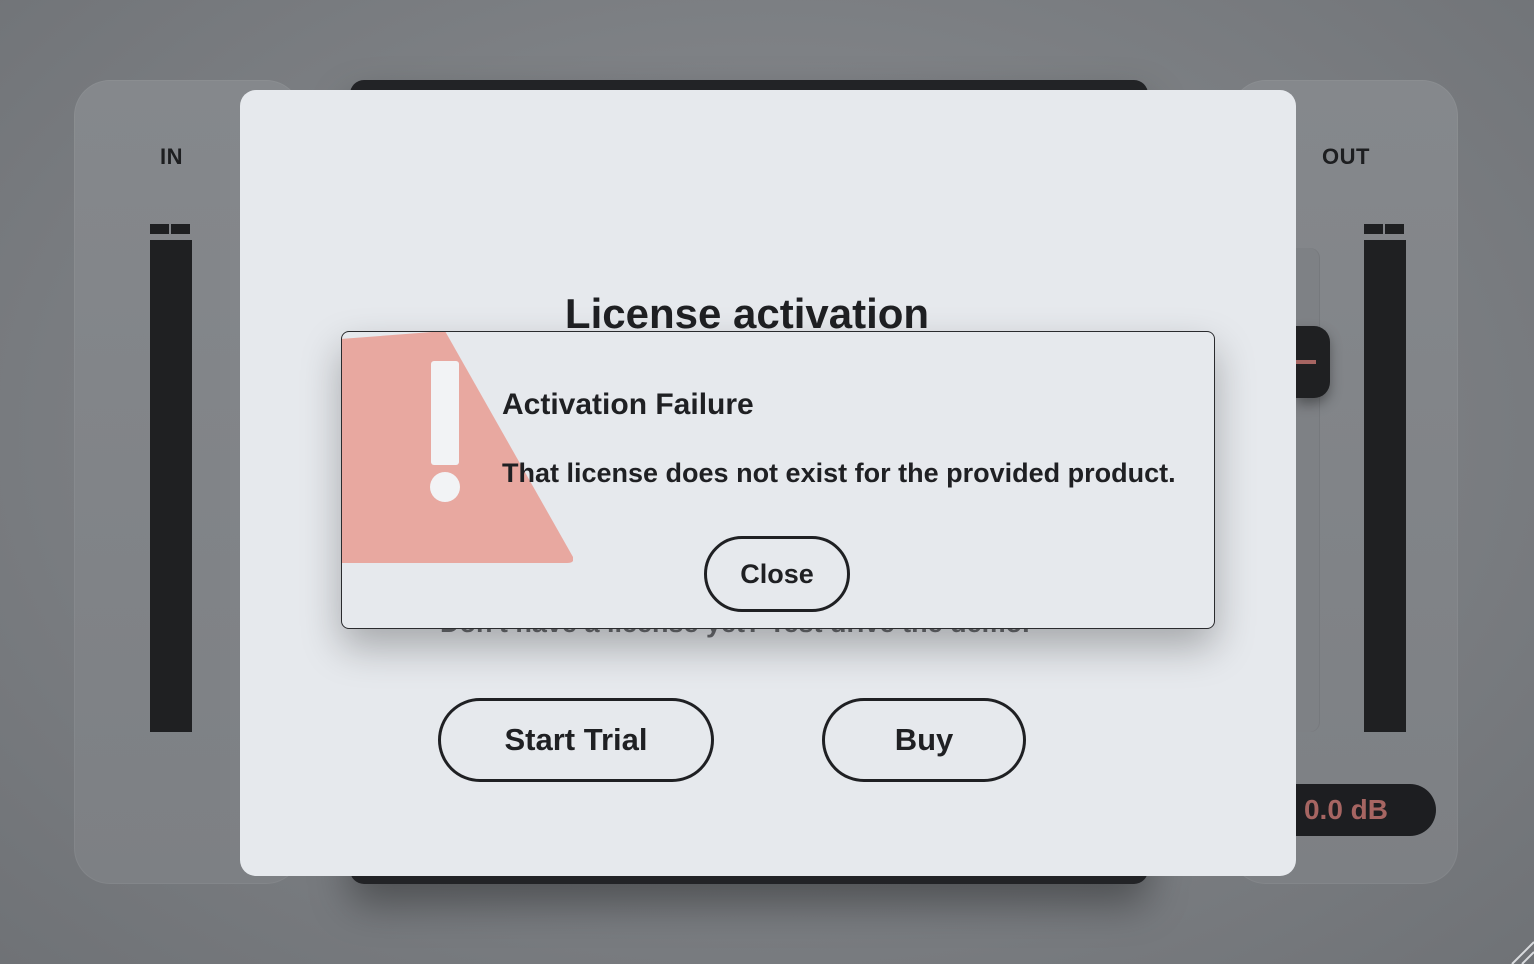  What do you see at coordinates (1306, 362) in the screenshot?
I see `fader-indicator-mark` at bounding box center [1306, 362].